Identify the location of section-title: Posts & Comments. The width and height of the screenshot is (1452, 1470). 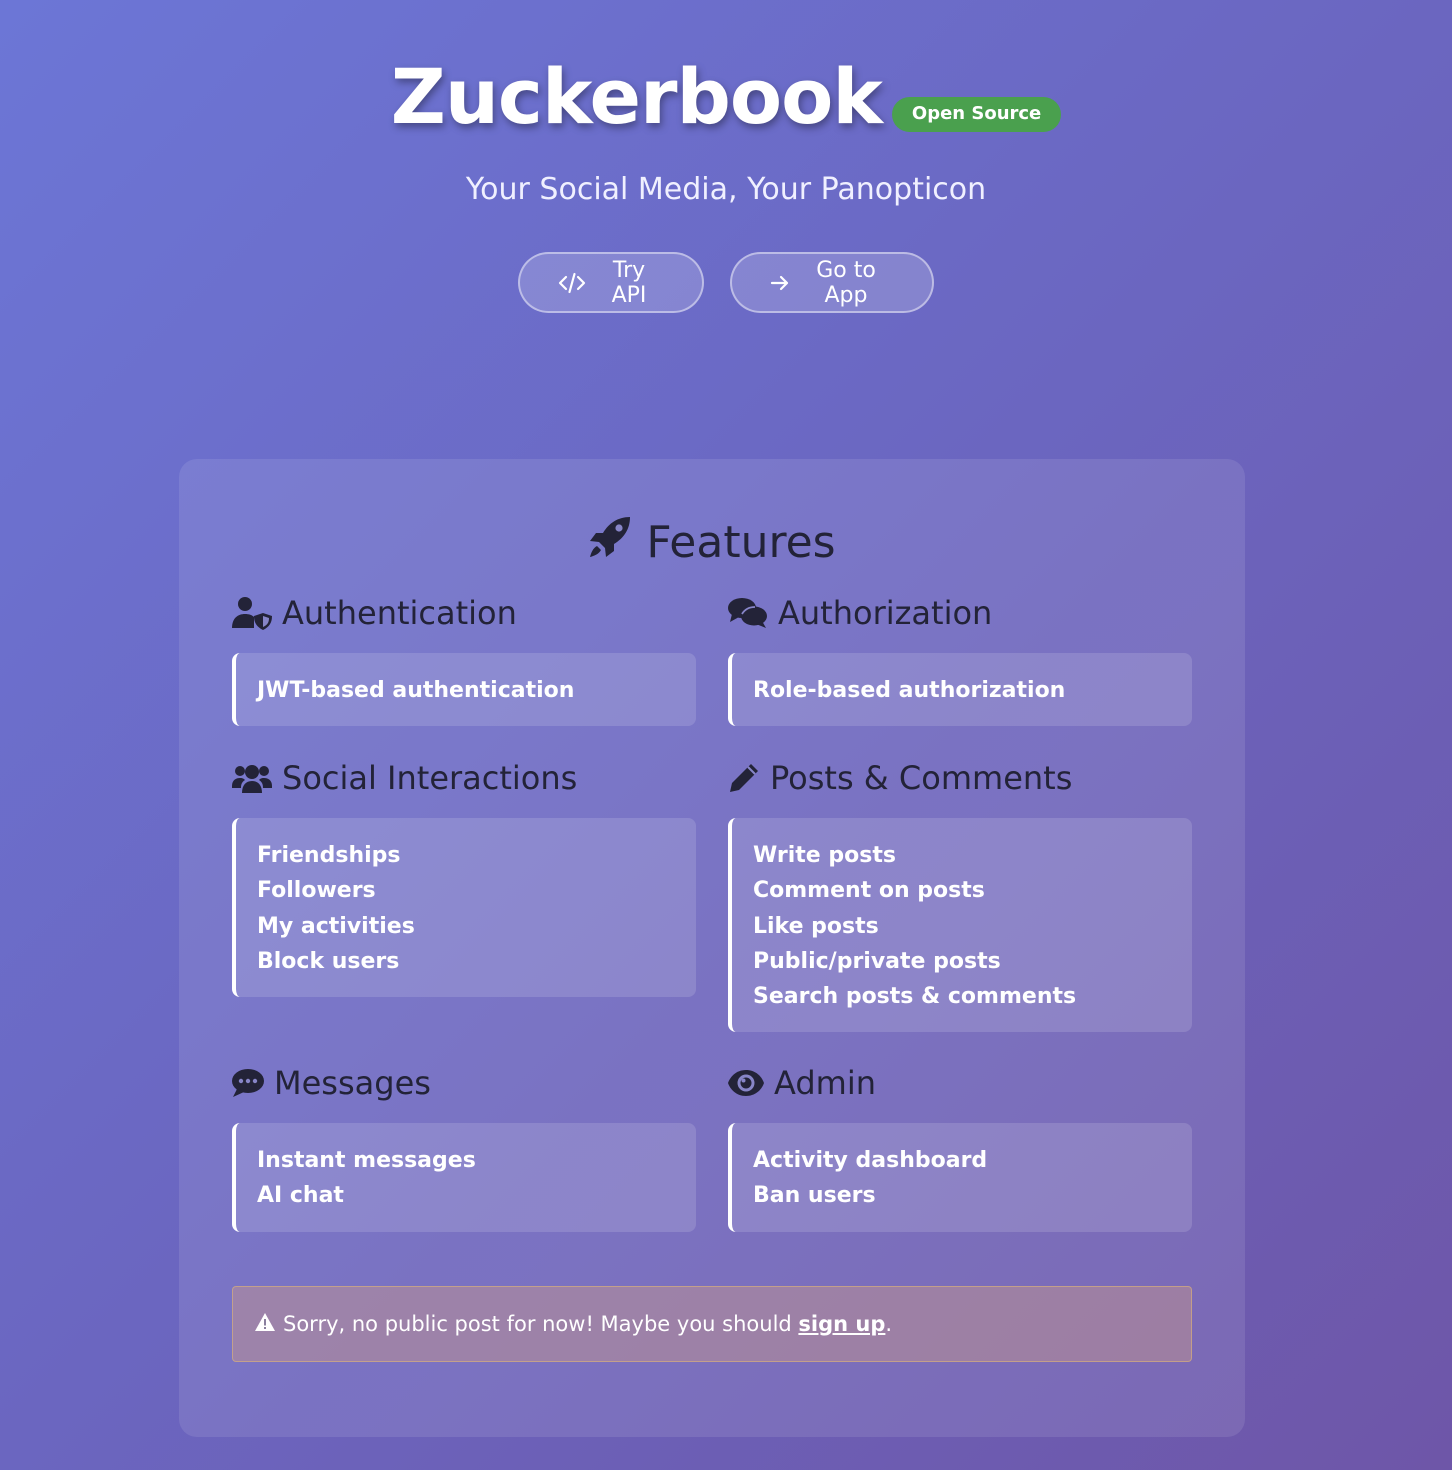
(921, 778).